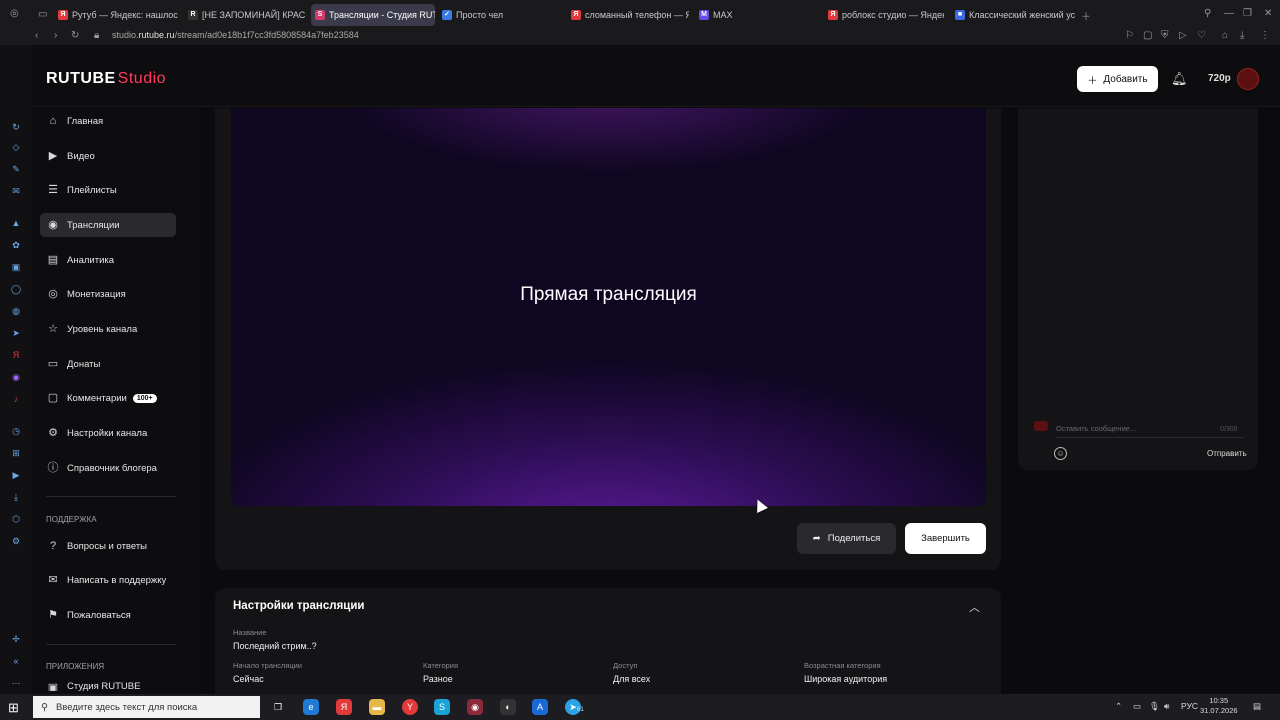 This screenshot has width=1280, height=720. Describe the element at coordinates (1154, 706) in the screenshot. I see `mic-icon: 🎙︎` at that location.